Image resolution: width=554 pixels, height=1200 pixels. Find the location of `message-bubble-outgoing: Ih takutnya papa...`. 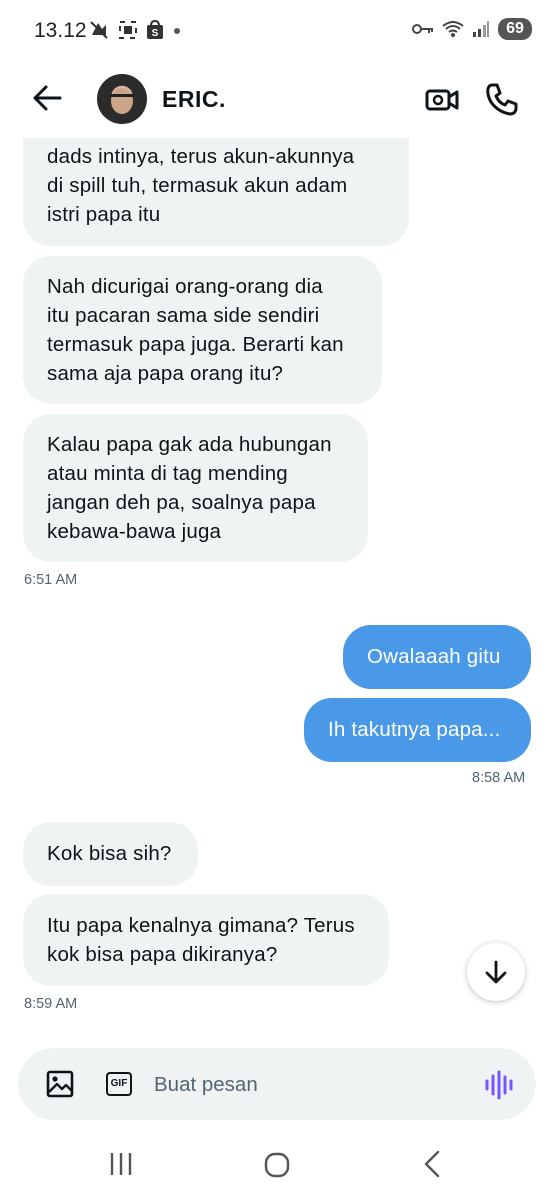

message-bubble-outgoing: Ih takutnya papa... is located at coordinates (417, 730).